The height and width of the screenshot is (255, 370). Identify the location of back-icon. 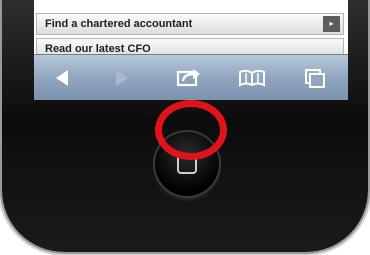
(62, 78).